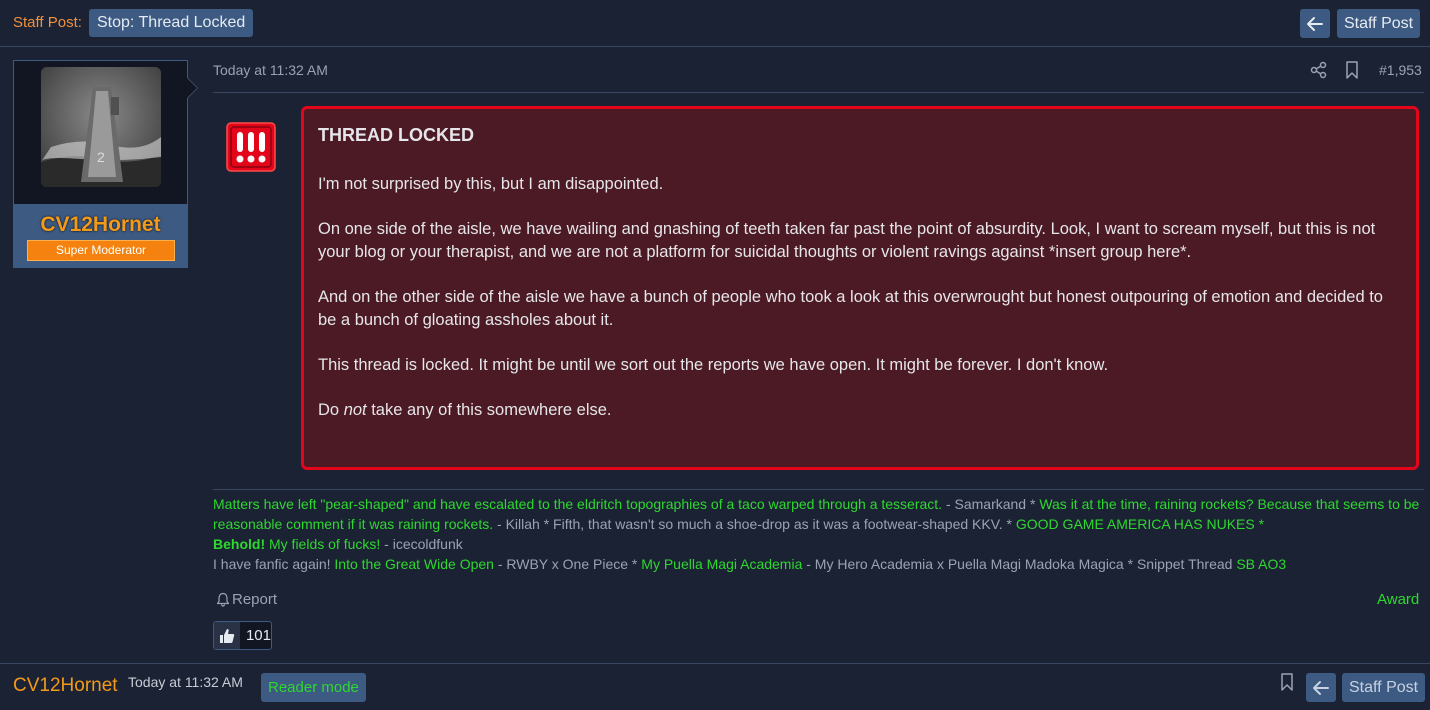 The image size is (1430, 710). Describe the element at coordinates (274, 564) in the screenshot. I see `sig-line3-text-a: I have fanfic again!` at that location.